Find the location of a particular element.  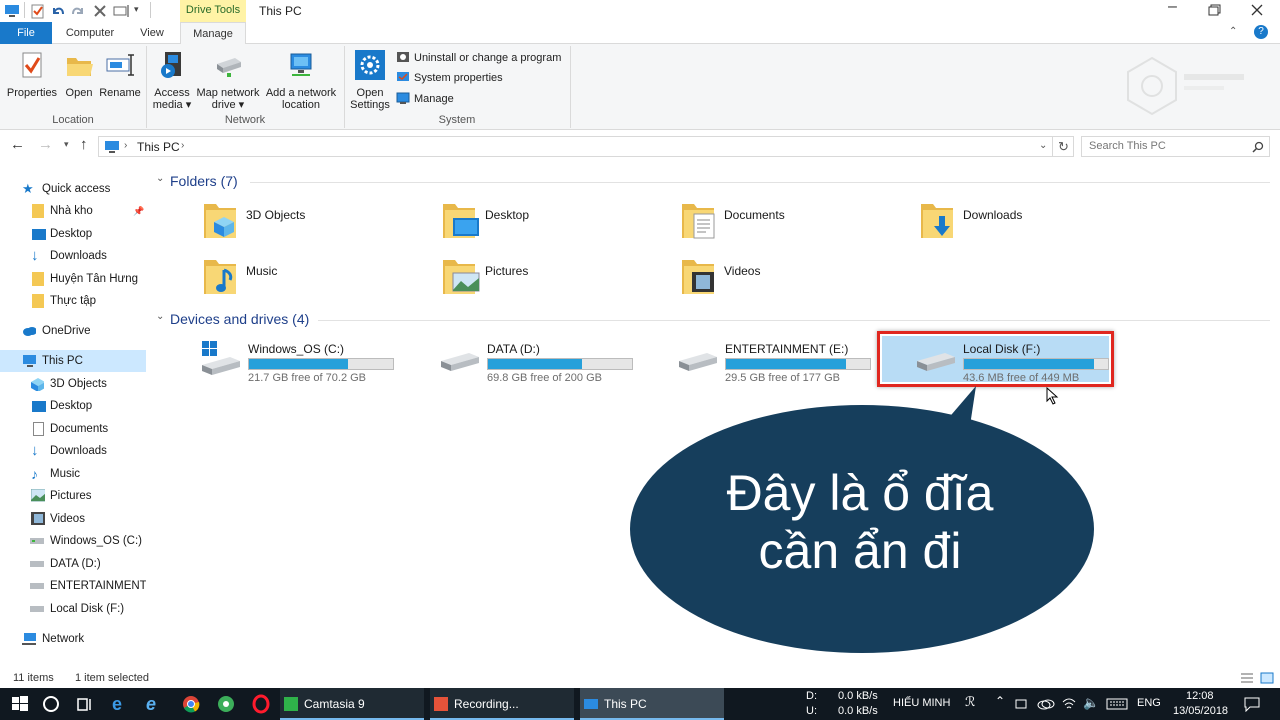

nav-quick-item: Nhà kho 📌 is located at coordinates (73, 211).